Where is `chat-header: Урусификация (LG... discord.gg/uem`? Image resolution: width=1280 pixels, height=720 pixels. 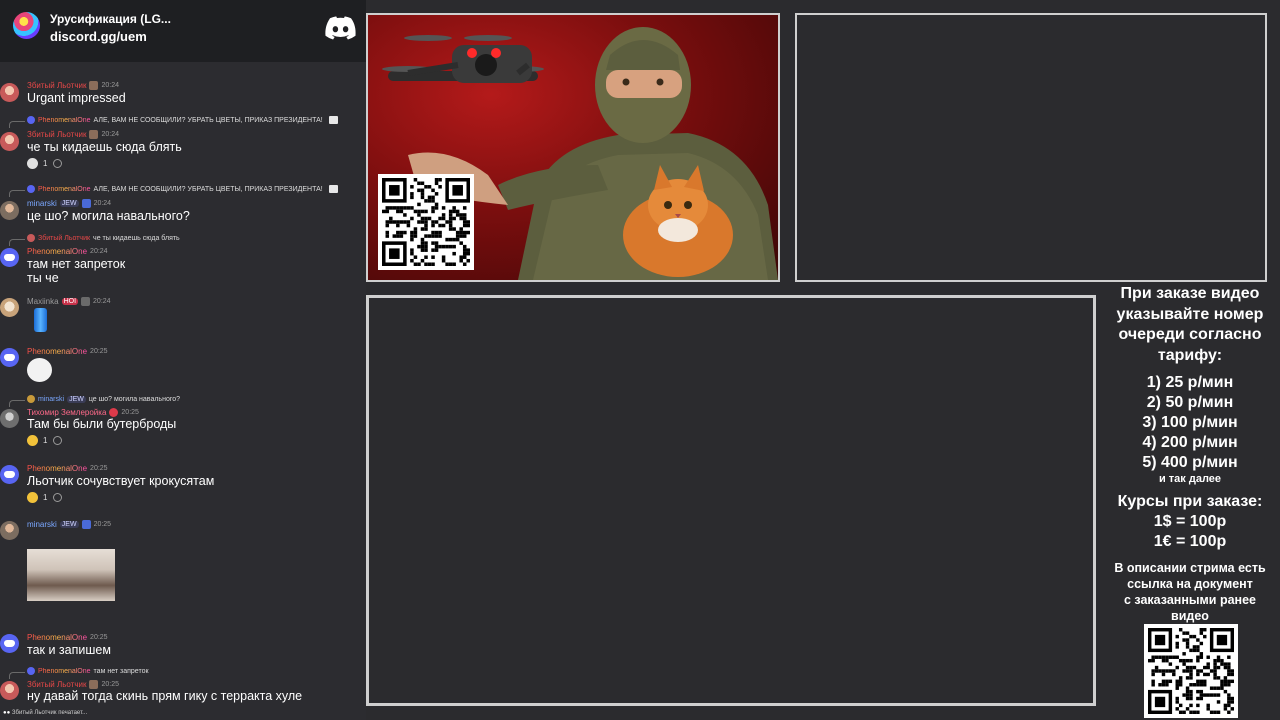
chat-header: Урусификация (LG... discord.gg/uem is located at coordinates (183, 31).